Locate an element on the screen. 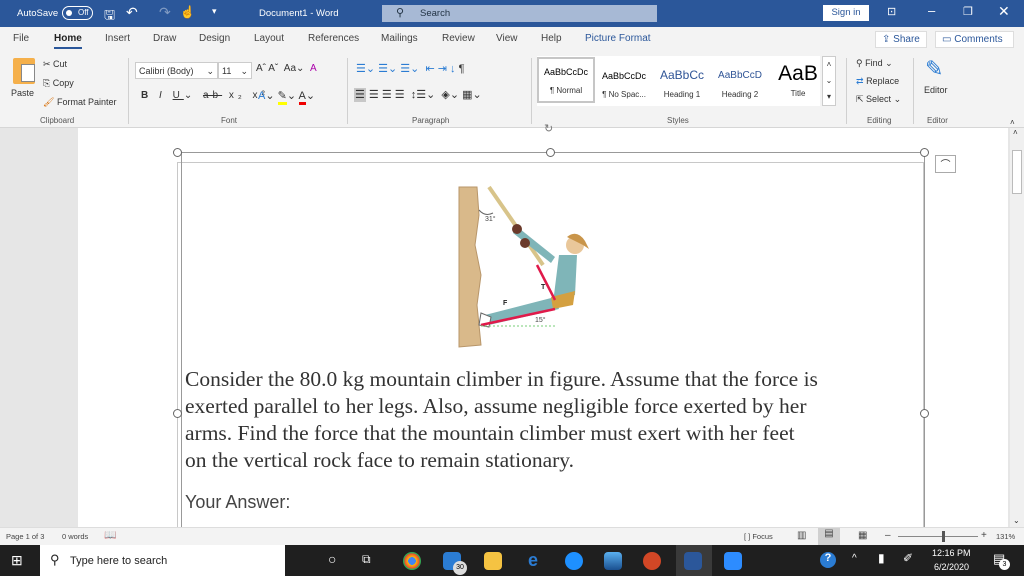  minimize-button: – is located at coordinates (931, 10).